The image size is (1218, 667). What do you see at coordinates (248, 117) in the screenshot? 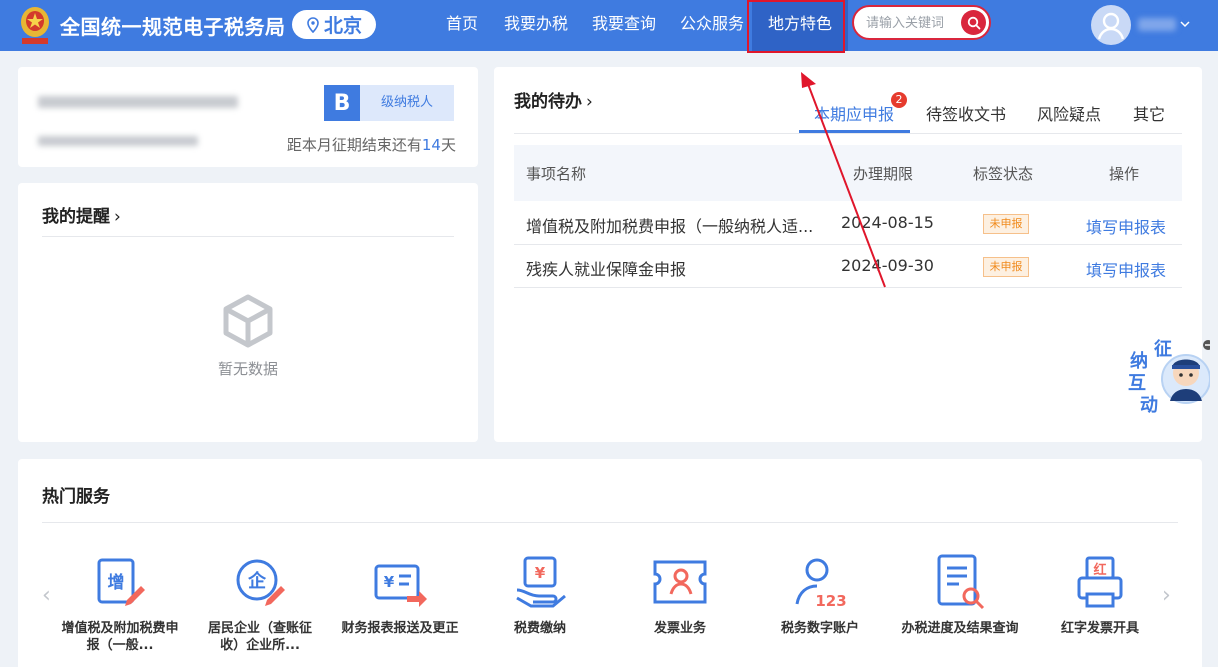
I see `taxpayer-info-card: B 级纳税人 距本月征期结束还有14天` at bounding box center [248, 117].